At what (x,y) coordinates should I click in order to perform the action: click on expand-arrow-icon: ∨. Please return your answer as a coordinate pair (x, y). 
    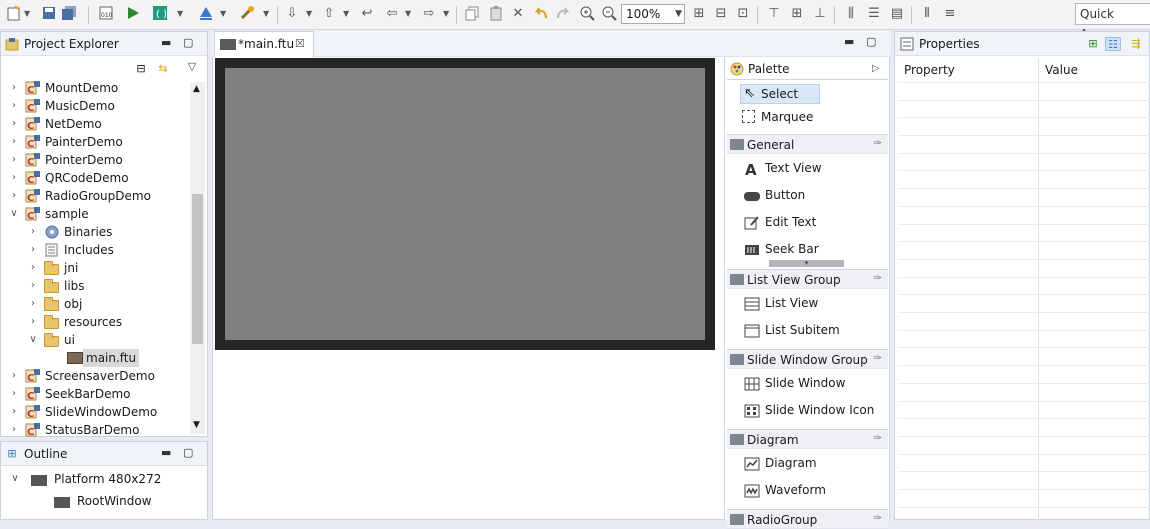
    Looking at the image, I should click on (15, 478).